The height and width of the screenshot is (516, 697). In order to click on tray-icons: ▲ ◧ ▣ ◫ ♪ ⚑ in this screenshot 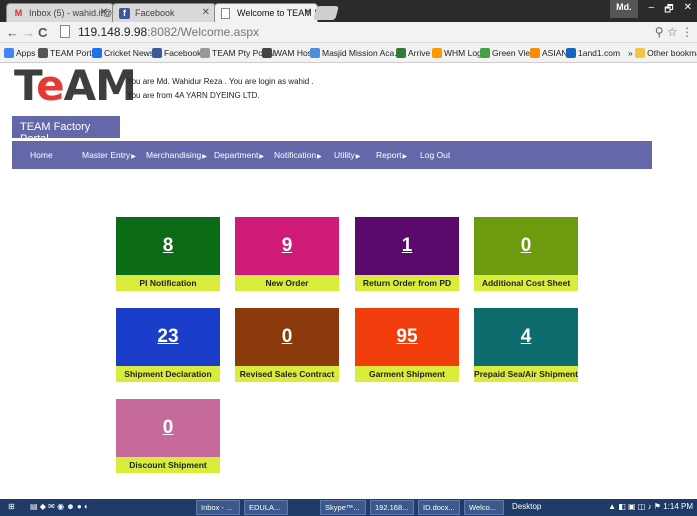, I will do `click(635, 506)`.